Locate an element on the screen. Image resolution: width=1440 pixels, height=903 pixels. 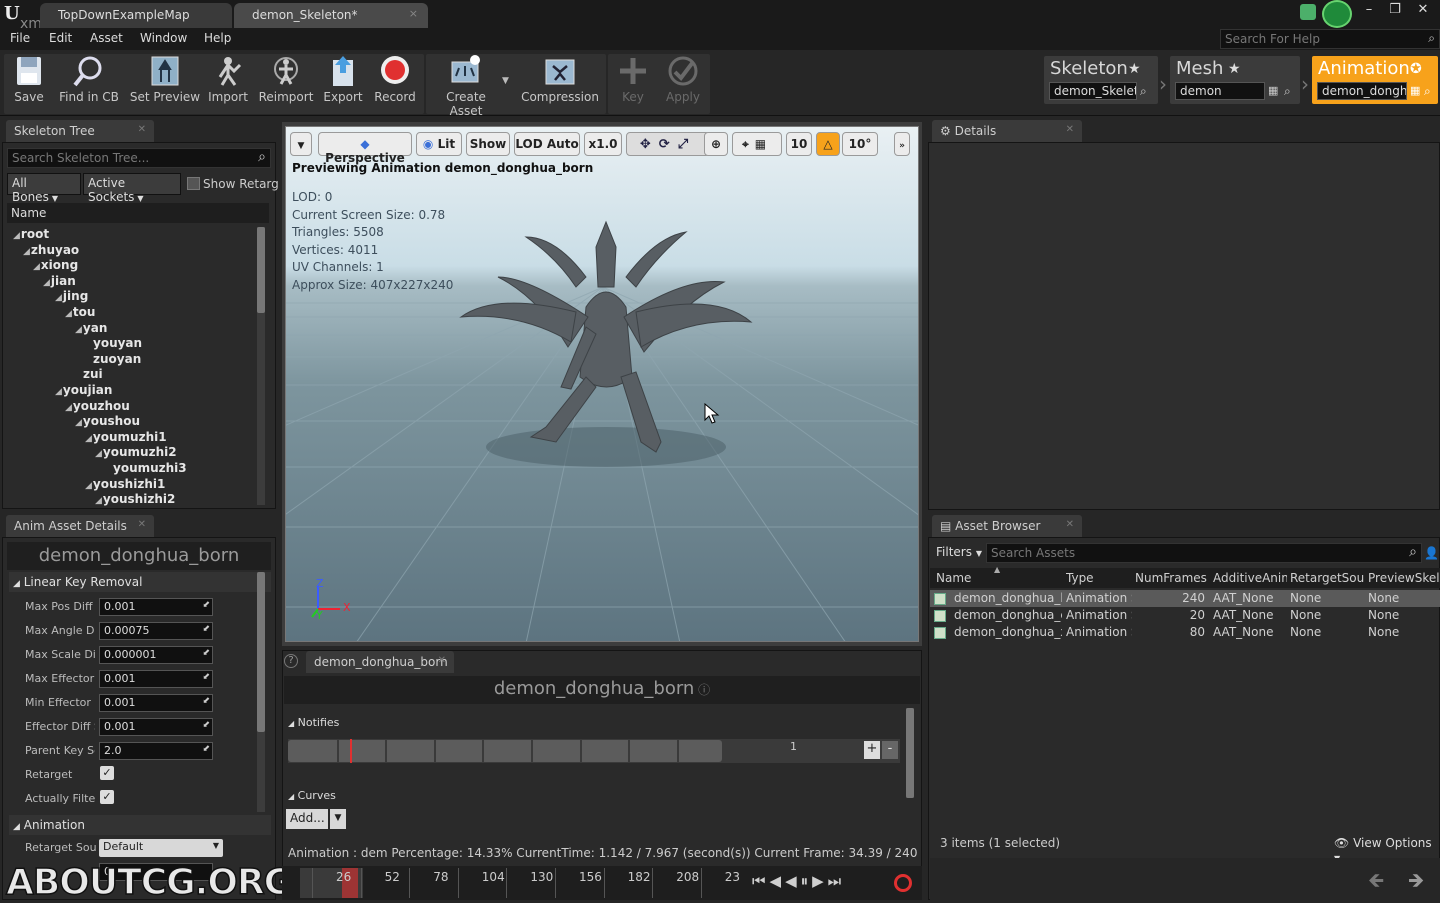
create-asset-button: Create Asset is located at coordinates (466, 86).